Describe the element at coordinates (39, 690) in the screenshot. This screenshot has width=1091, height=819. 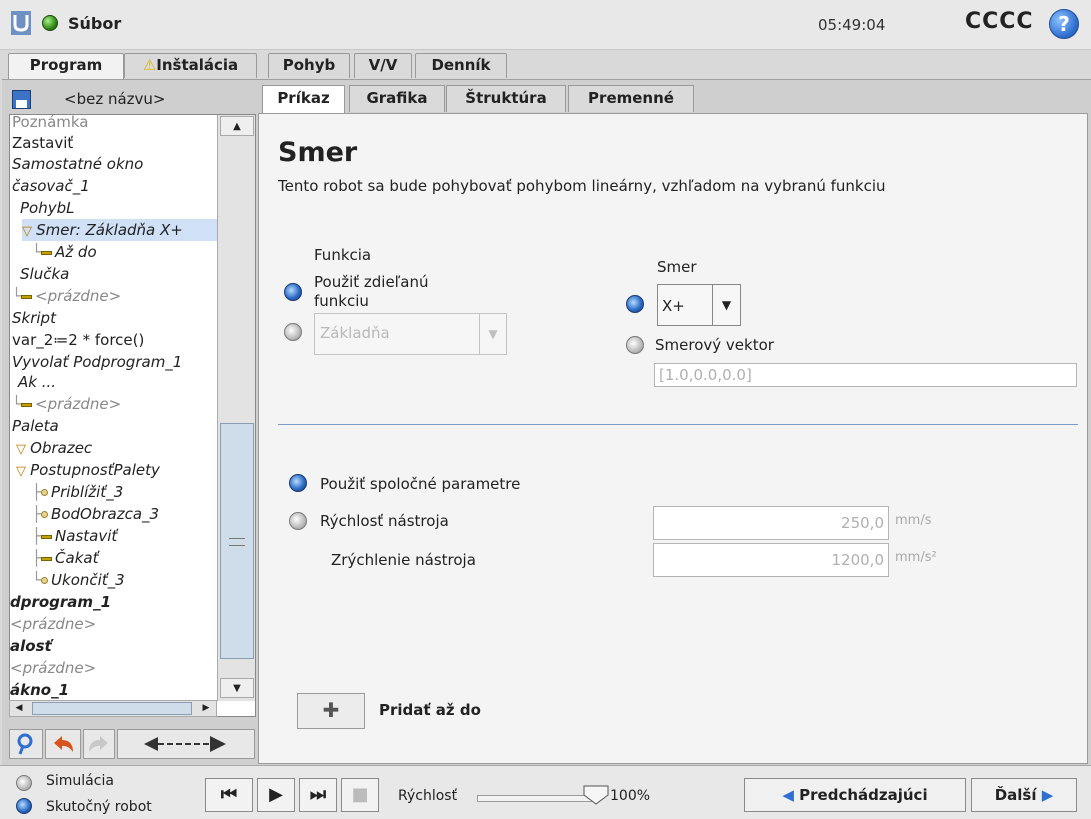
I see `tree-item: ákno_1` at that location.